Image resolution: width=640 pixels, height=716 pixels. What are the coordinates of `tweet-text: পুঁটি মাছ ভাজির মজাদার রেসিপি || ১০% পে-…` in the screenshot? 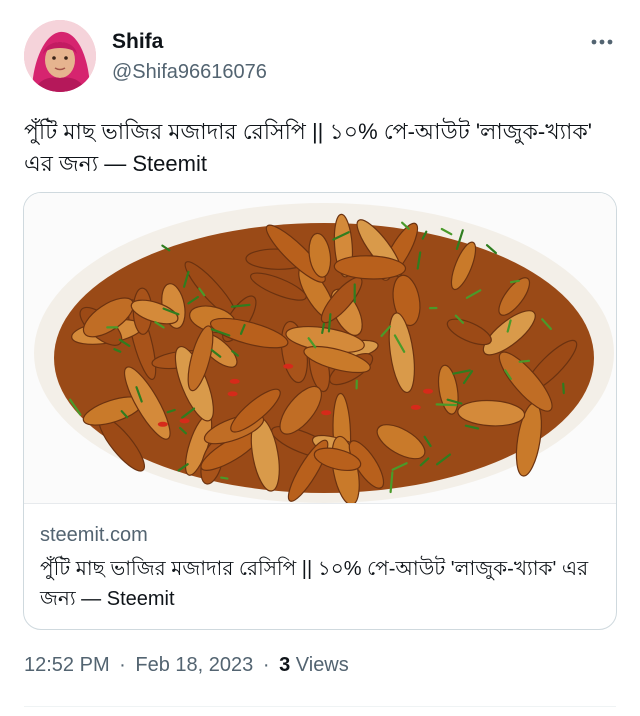 It's located at (308, 147).